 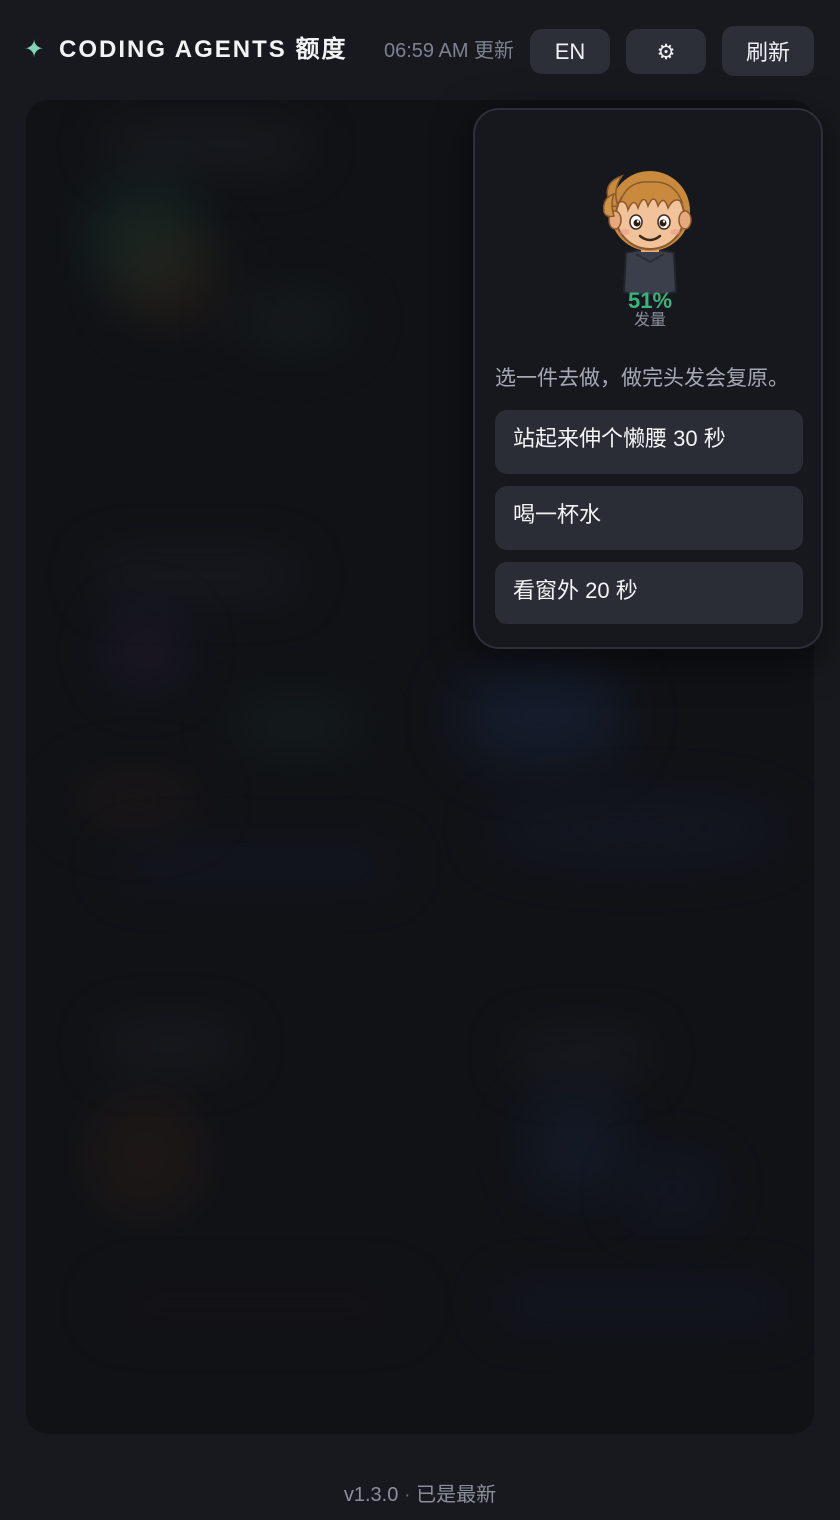 What do you see at coordinates (456, 1495) in the screenshot?
I see `update-status: 已是最新` at bounding box center [456, 1495].